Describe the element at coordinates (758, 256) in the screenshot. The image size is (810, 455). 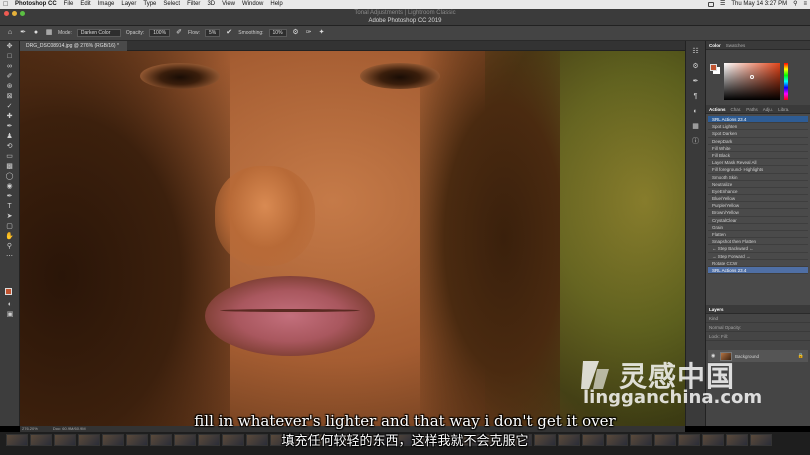
I see `action-item: → Step Forward →` at that location.